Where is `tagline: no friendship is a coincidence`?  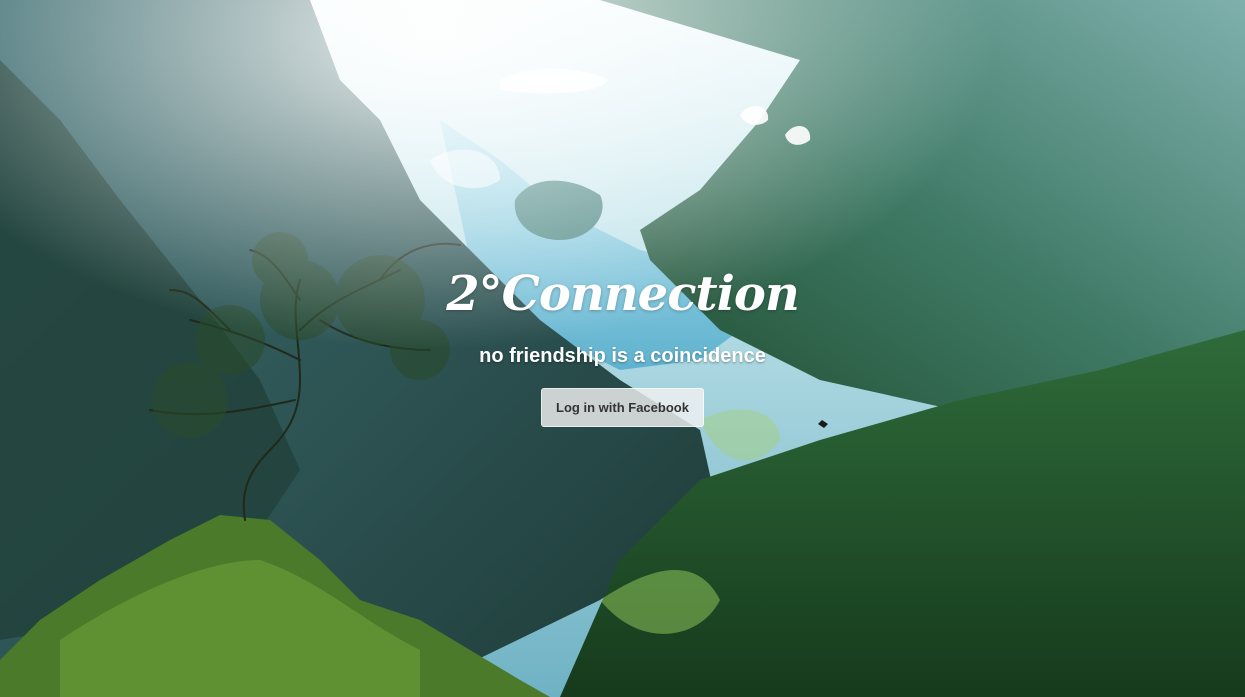 tagline: no friendship is a coincidence is located at coordinates (622, 356).